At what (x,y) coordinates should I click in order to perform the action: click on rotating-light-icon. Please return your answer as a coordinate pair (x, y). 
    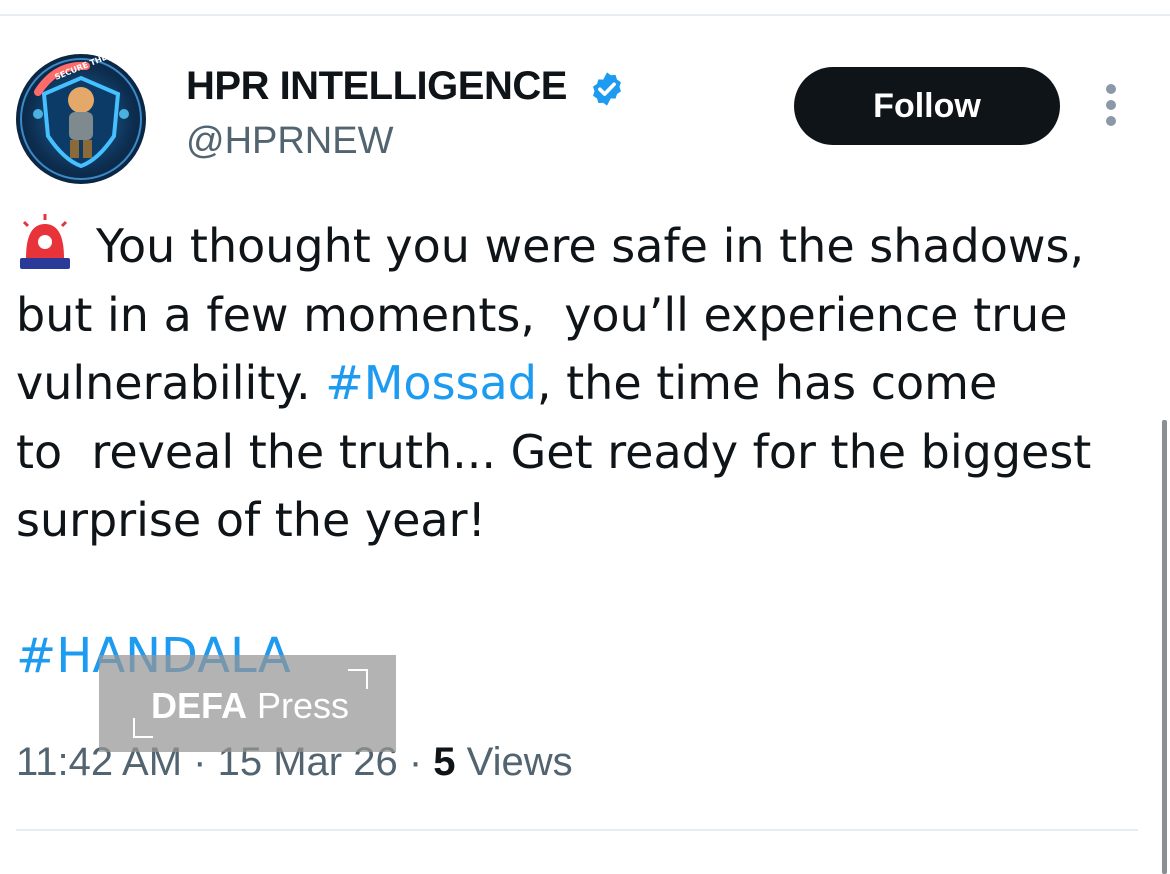
    Looking at the image, I should click on (45, 241).